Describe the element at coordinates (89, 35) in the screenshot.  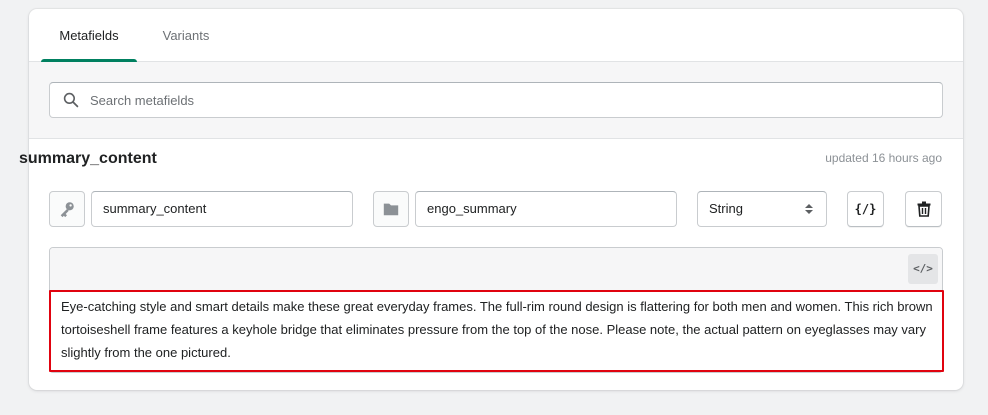
I see `tab-metafields: Metafields` at that location.